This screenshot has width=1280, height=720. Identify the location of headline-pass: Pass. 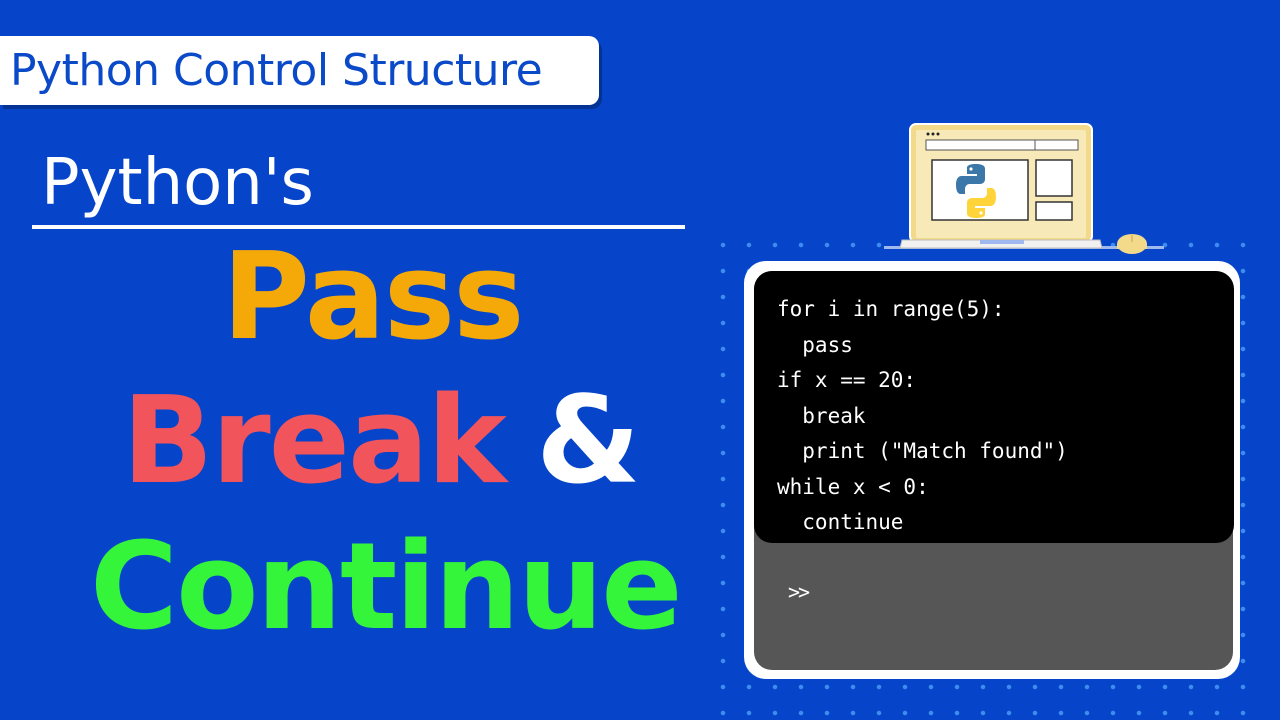
(373, 297).